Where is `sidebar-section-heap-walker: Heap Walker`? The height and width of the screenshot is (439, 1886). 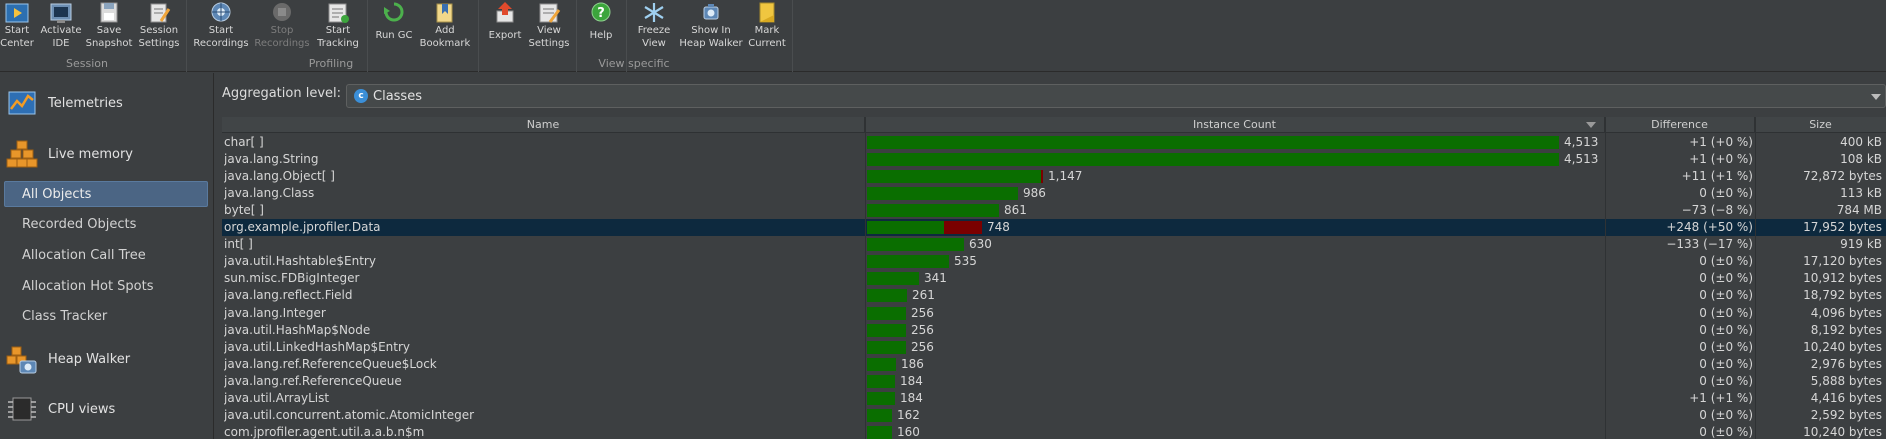 sidebar-section-heap-walker: Heap Walker is located at coordinates (107, 359).